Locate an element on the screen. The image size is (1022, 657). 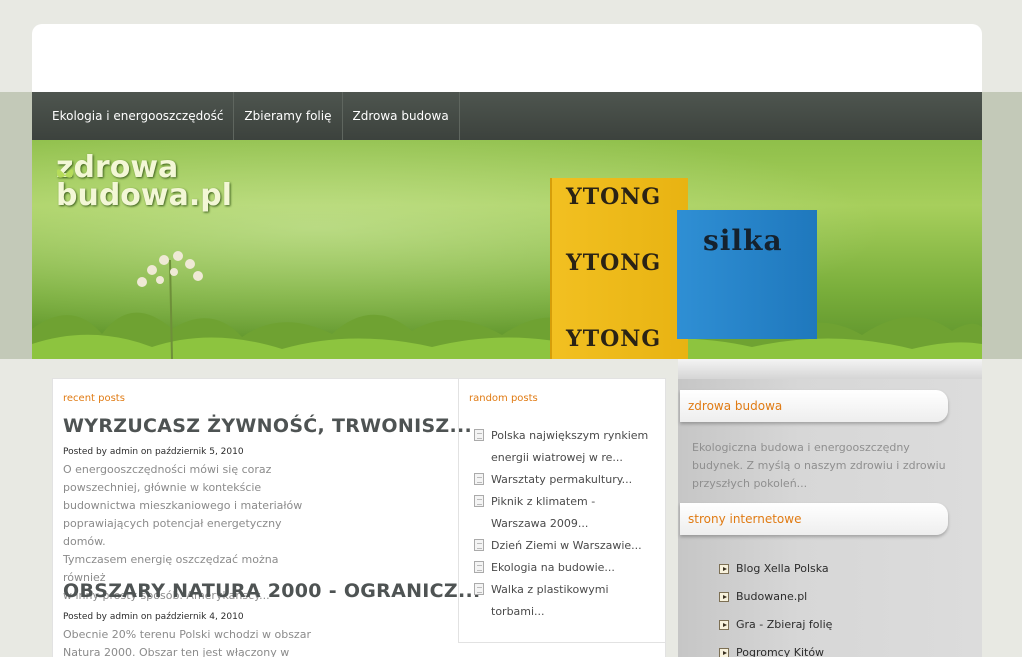
external-link-label: Budowane.pl is located at coordinates (772, 596).